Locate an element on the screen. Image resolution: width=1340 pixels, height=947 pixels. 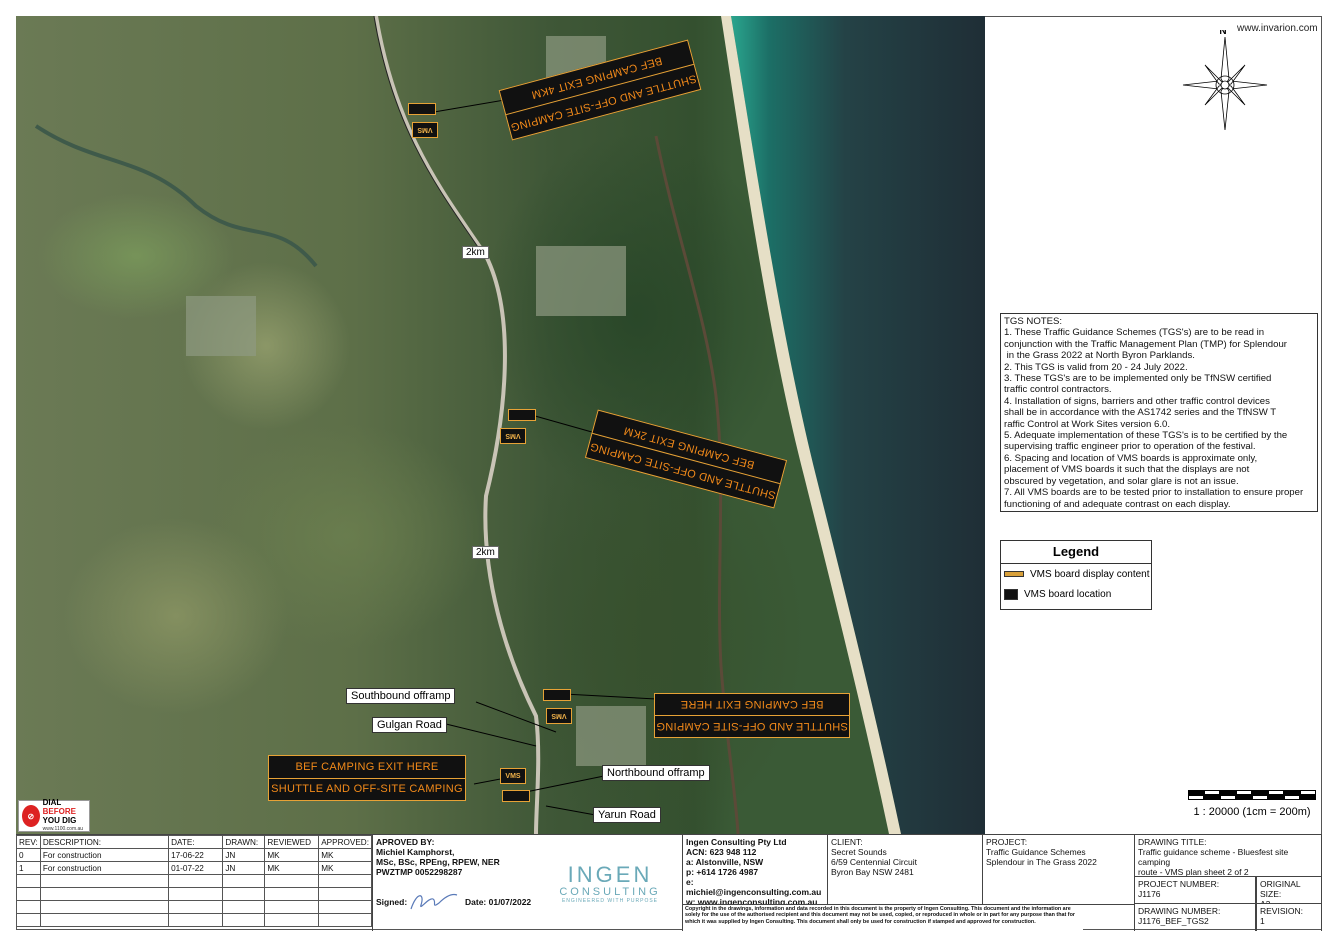
drawing-number-cell: DRAWING NUMBER: J1176_BEF_TGS2 is located at coordinates (1195, 917).